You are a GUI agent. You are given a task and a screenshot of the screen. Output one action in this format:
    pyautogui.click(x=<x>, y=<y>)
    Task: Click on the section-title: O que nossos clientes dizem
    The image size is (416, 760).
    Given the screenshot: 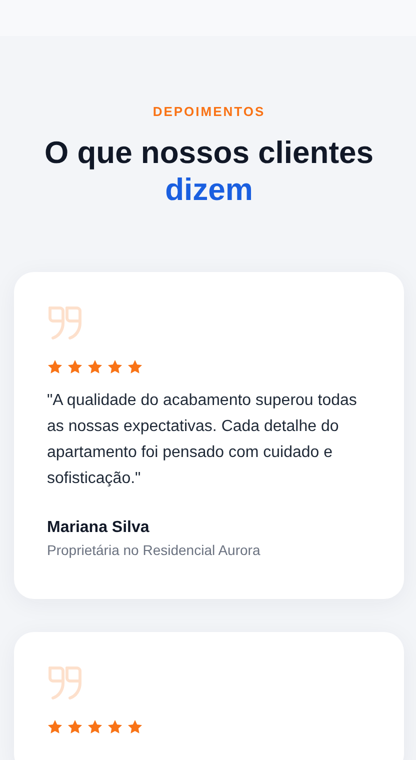 What is the action you would take?
    pyautogui.click(x=209, y=171)
    